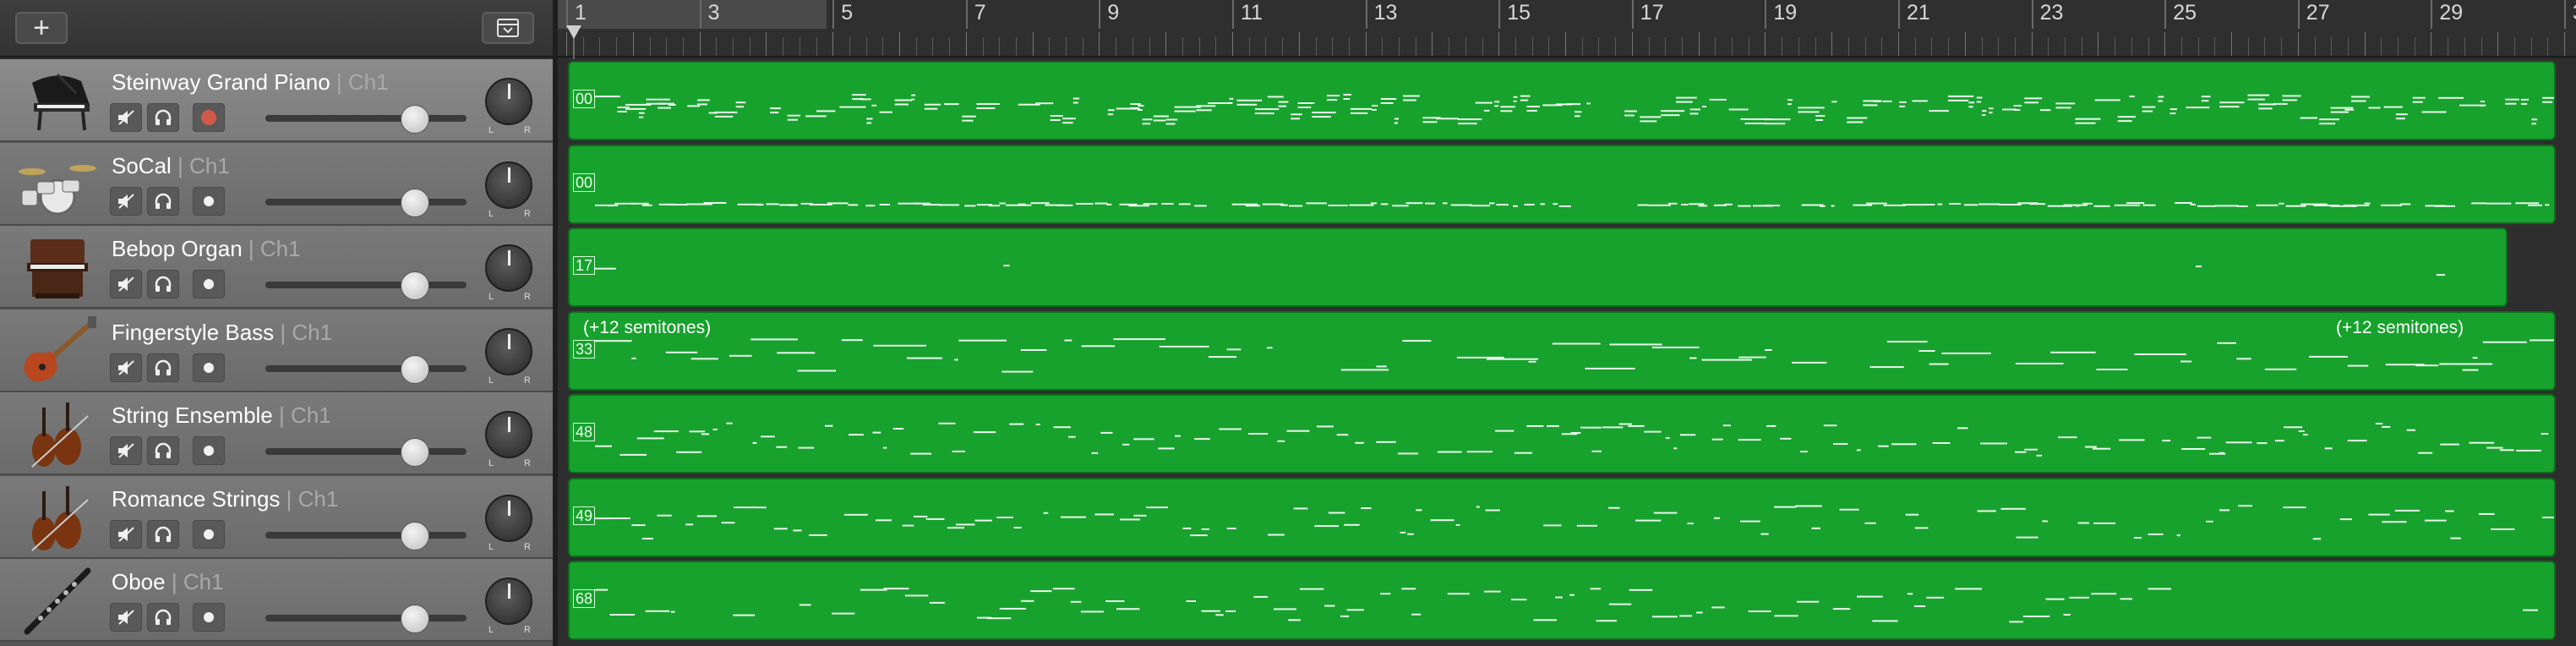 This screenshot has width=2576, height=646. I want to click on midi-region: 68, so click(1562, 600).